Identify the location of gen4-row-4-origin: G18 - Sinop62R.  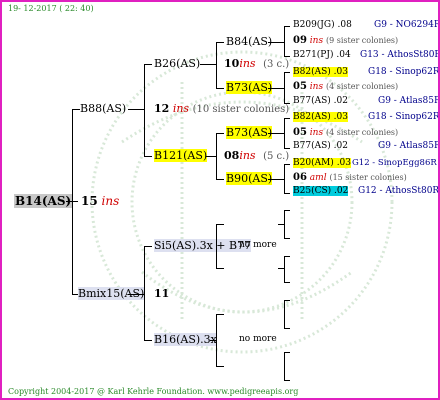
(404, 72).